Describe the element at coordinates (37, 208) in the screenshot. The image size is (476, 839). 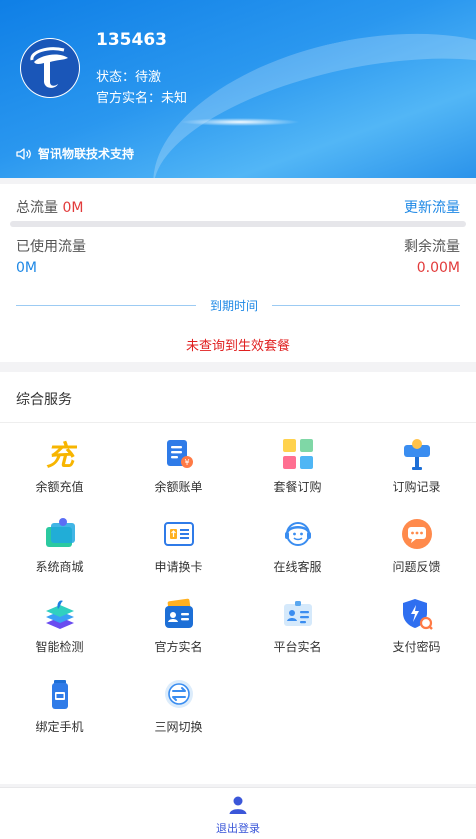
I see `total-traffic-label: 总流量` at that location.